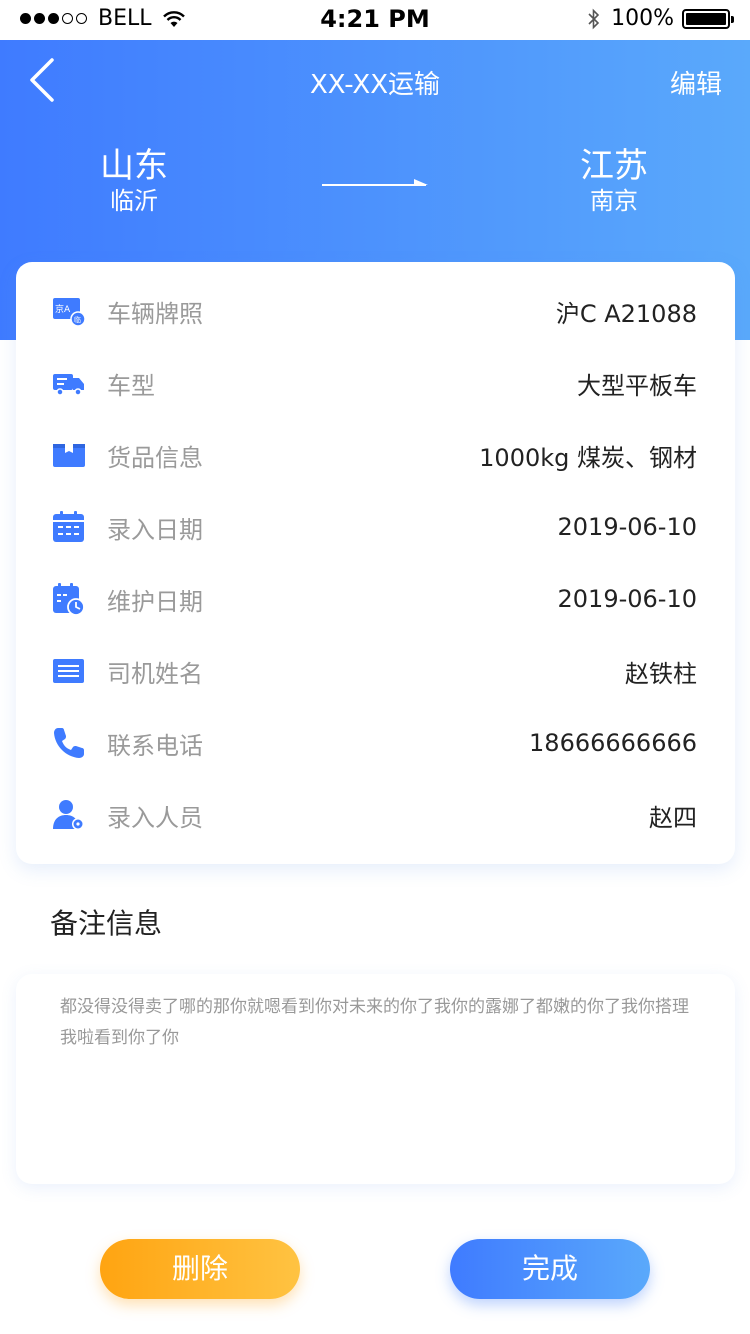 The image size is (750, 1334). Describe the element at coordinates (155, 457) in the screenshot. I see `info-label: 货品信息` at that location.